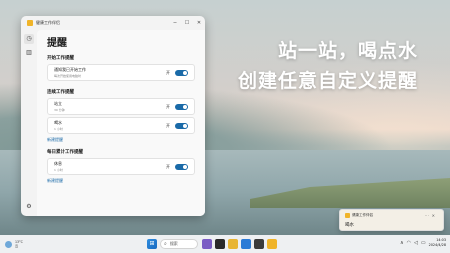  I want to click on reminders-nav-icon: ◷, so click(29, 39).